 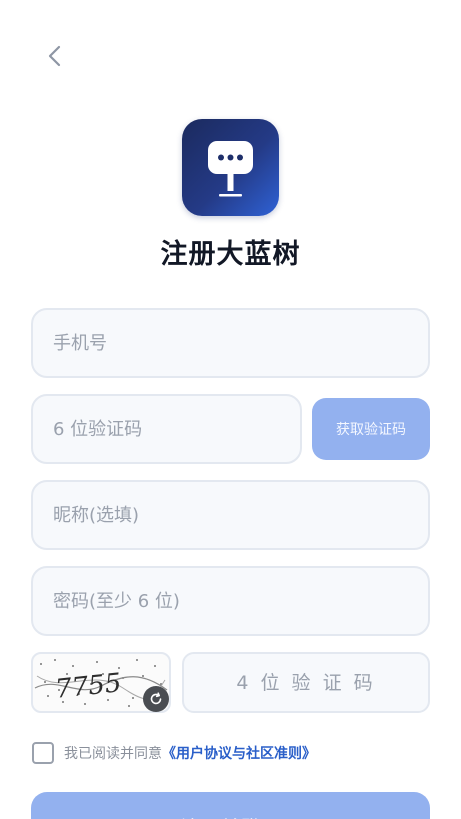 I want to click on sms-code-field, so click(x=166, y=429).